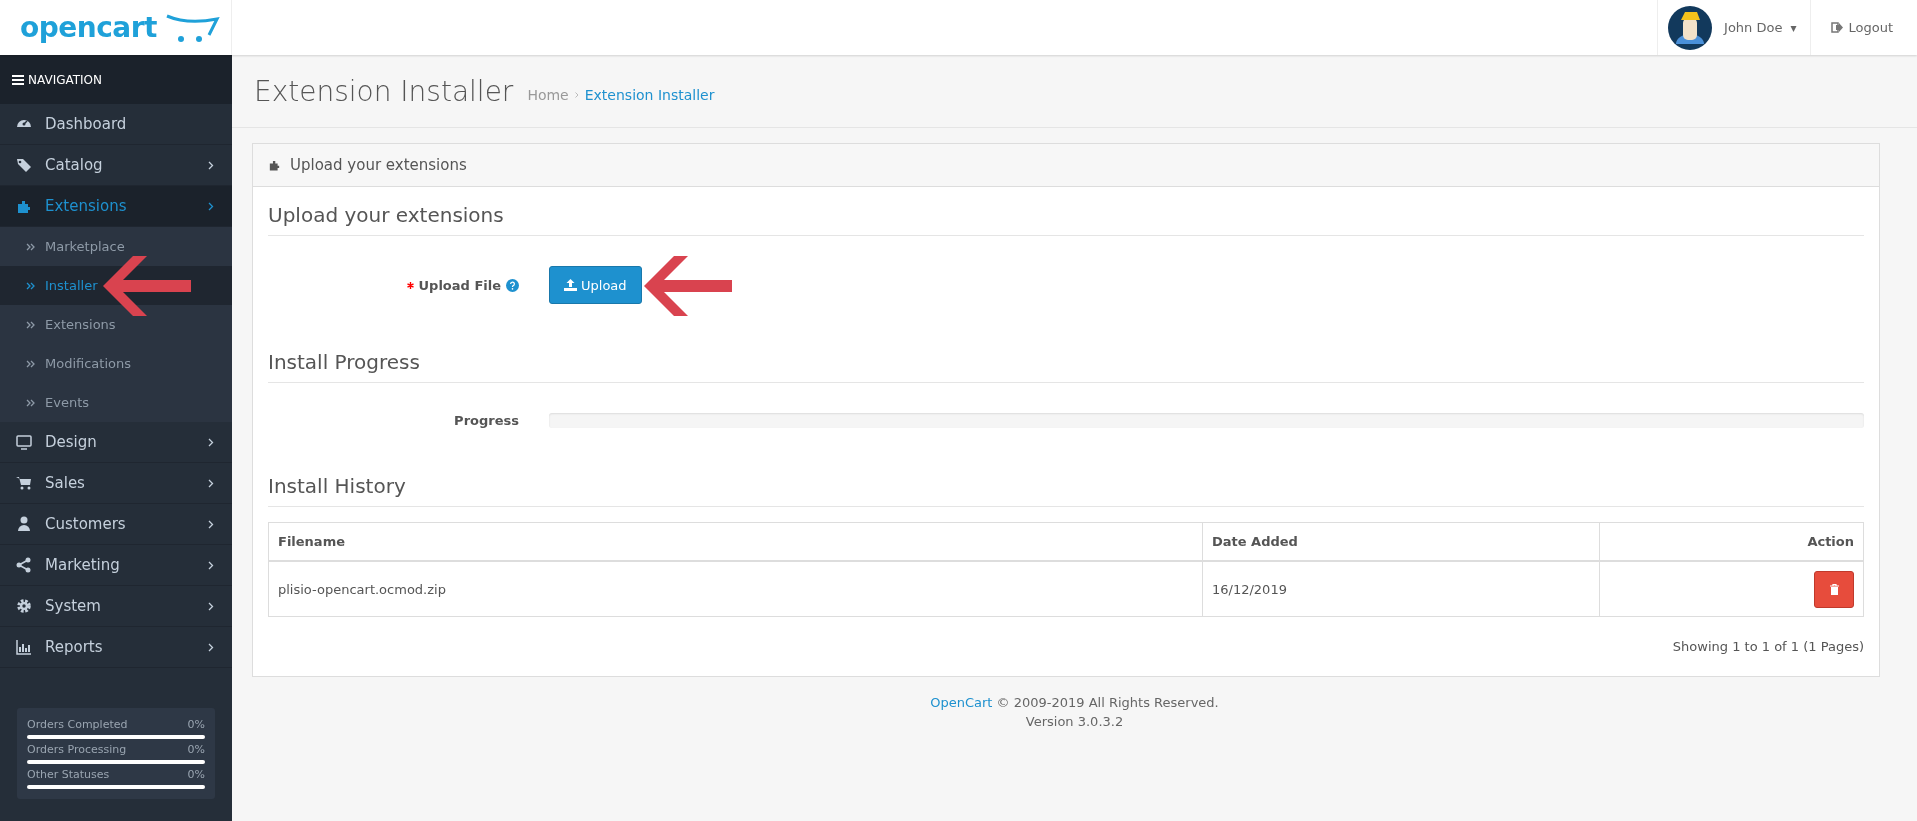 This screenshot has height=821, width=1917. What do you see at coordinates (1066, 358) in the screenshot?
I see `section-legend: Install Progress` at bounding box center [1066, 358].